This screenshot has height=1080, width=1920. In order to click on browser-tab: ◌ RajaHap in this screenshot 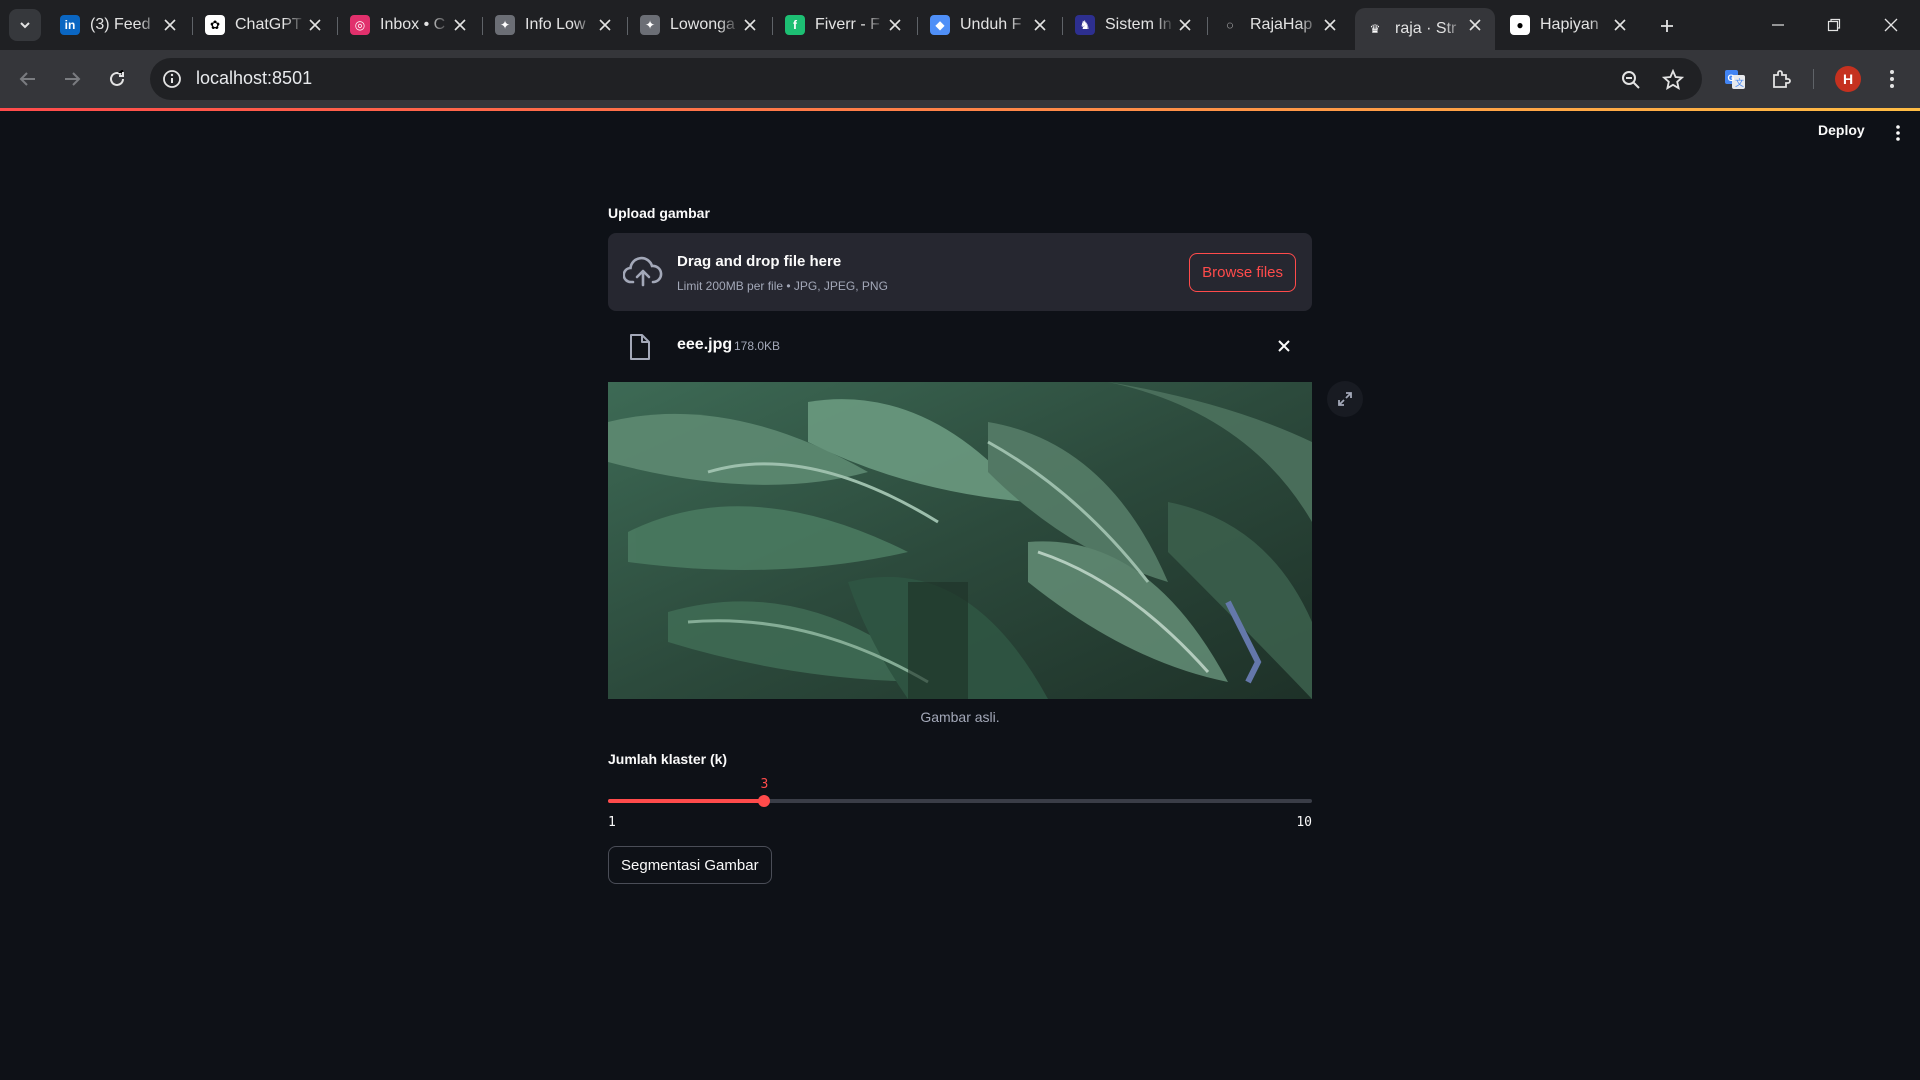, I will do `click(1280, 25)`.